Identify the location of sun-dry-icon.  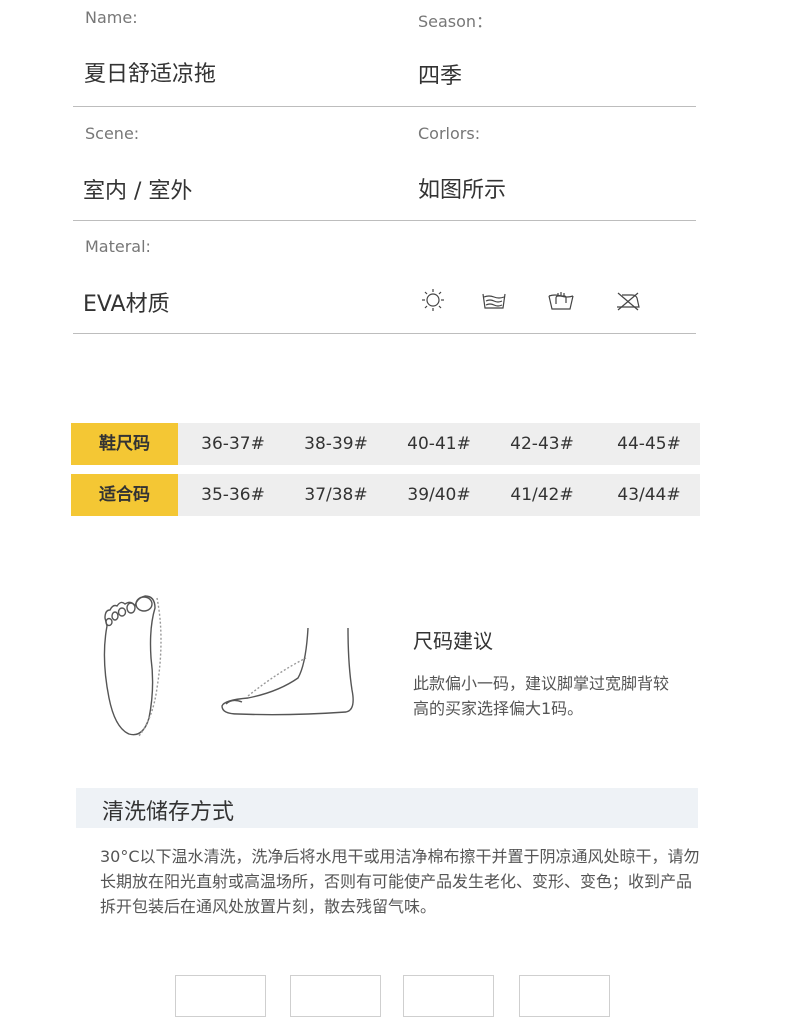
(433, 300).